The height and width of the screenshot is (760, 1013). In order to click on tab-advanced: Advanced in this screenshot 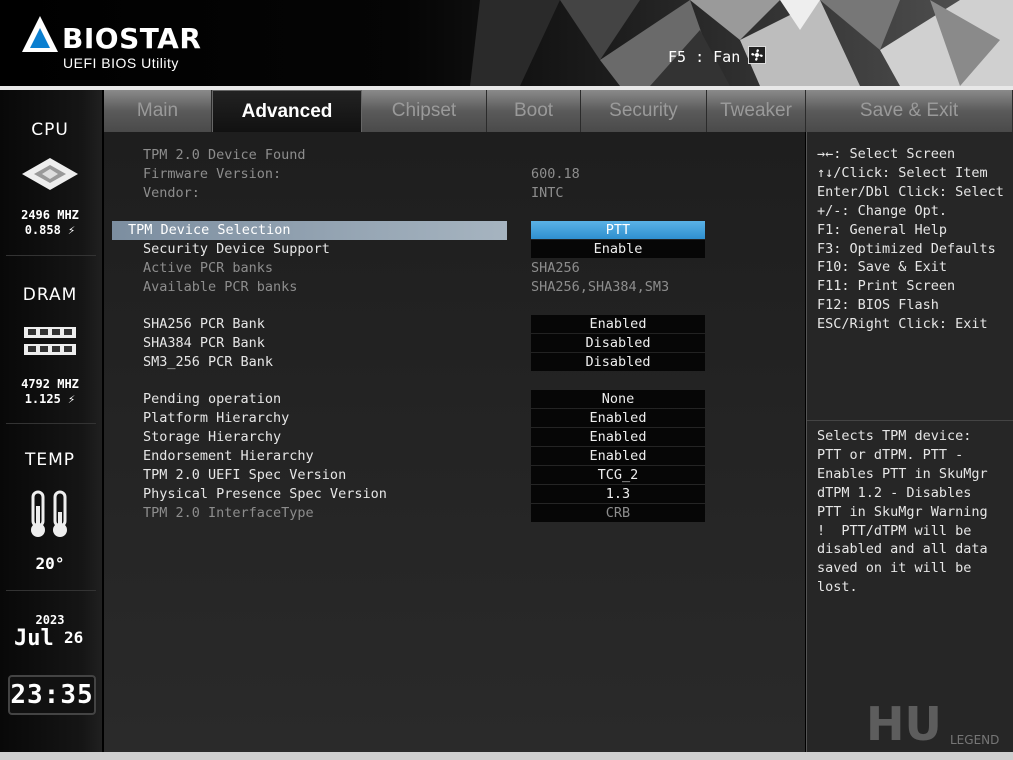, I will do `click(287, 111)`.